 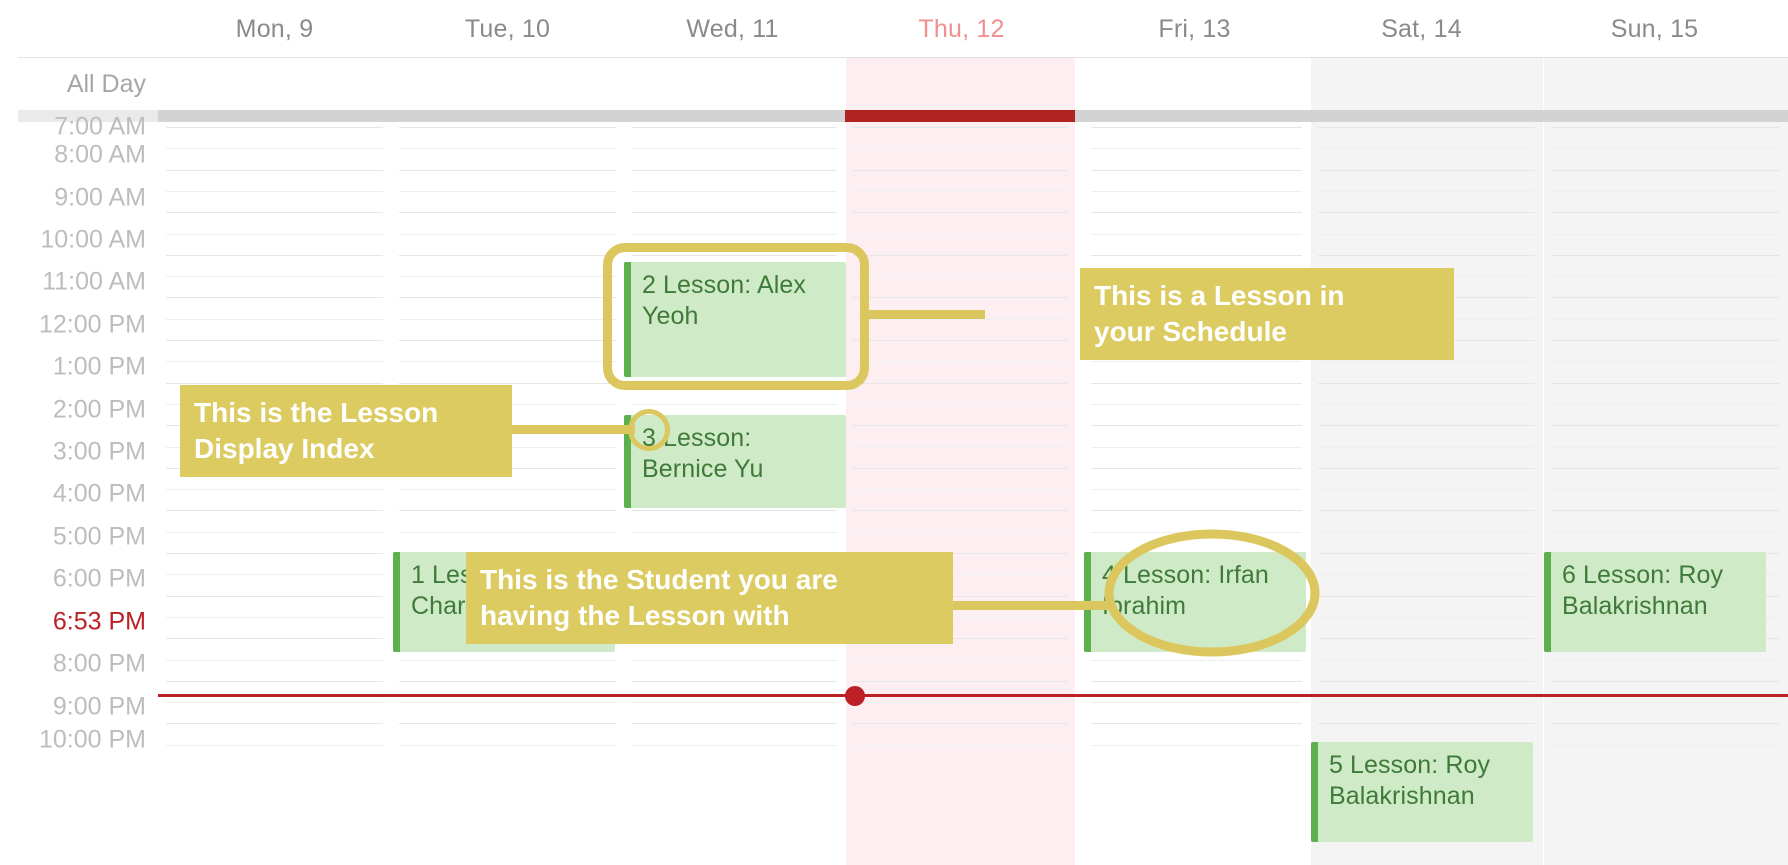 I want to click on annotation-lesson: This is a Lesson in your Schedule, so click(x=1267, y=314).